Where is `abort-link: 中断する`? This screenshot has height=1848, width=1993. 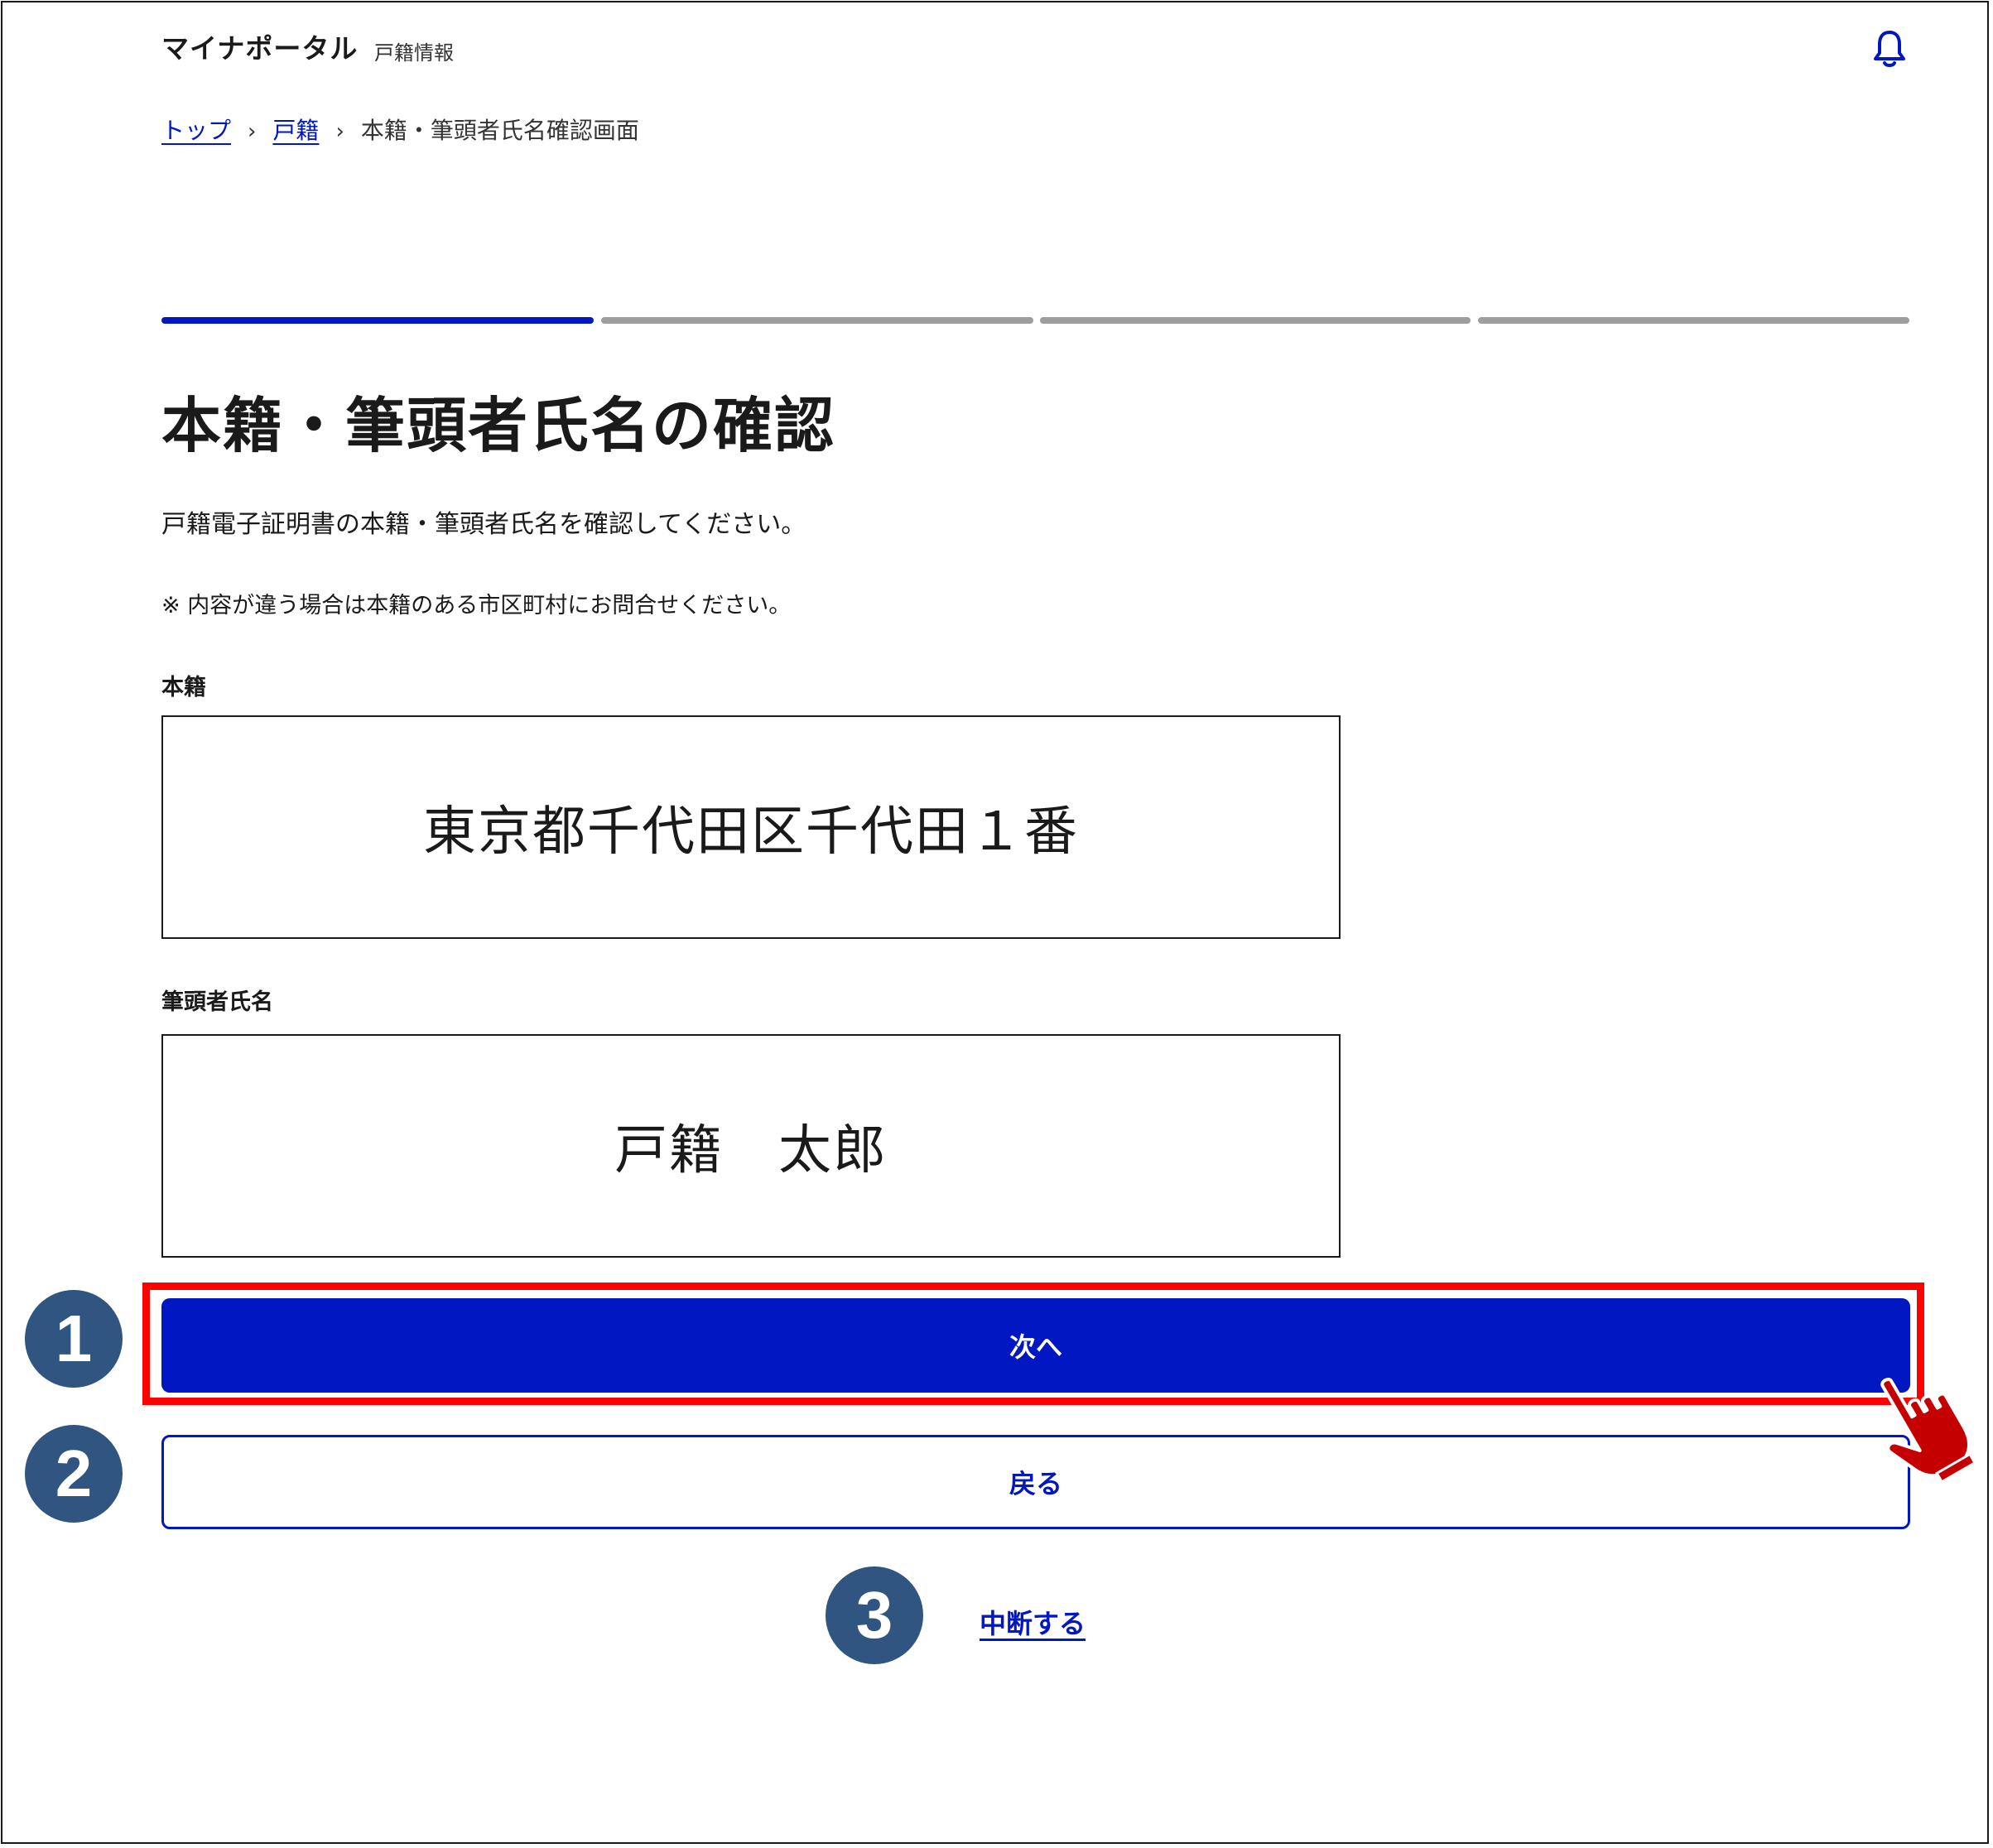
abort-link: 中断する is located at coordinates (1033, 1622).